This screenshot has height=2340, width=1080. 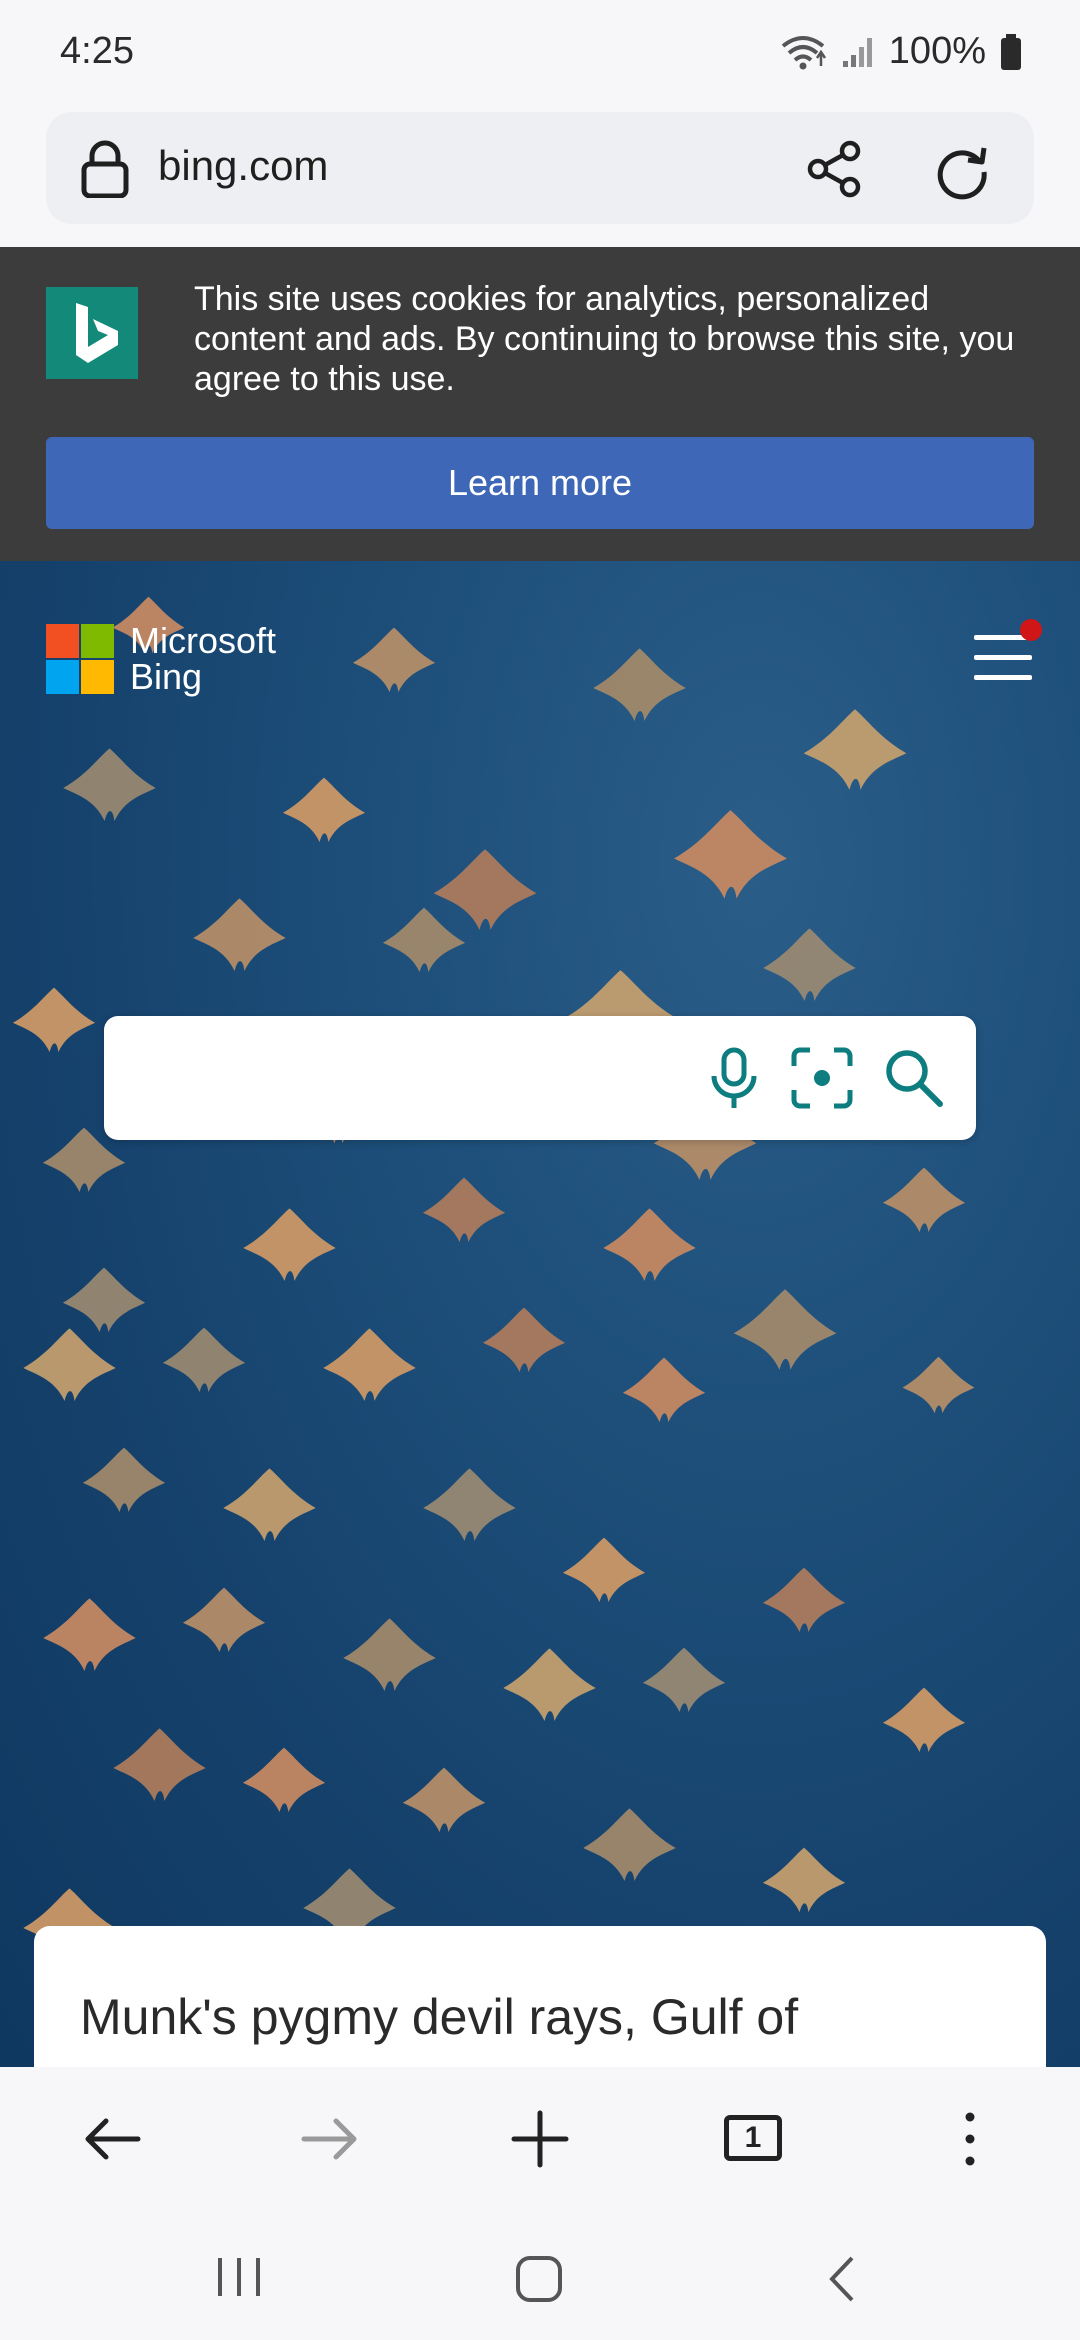 I want to click on address-bar: bing.com, so click(x=540, y=168).